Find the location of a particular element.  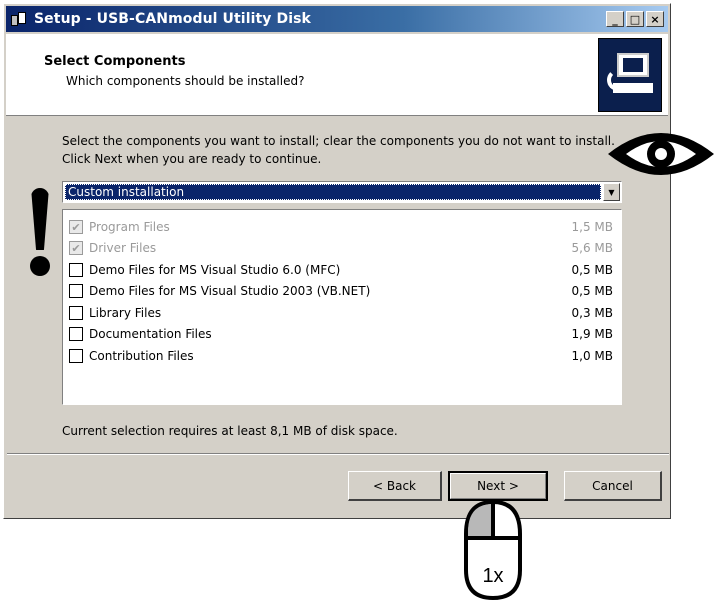

install-computer-icon is located at coordinates (630, 75).